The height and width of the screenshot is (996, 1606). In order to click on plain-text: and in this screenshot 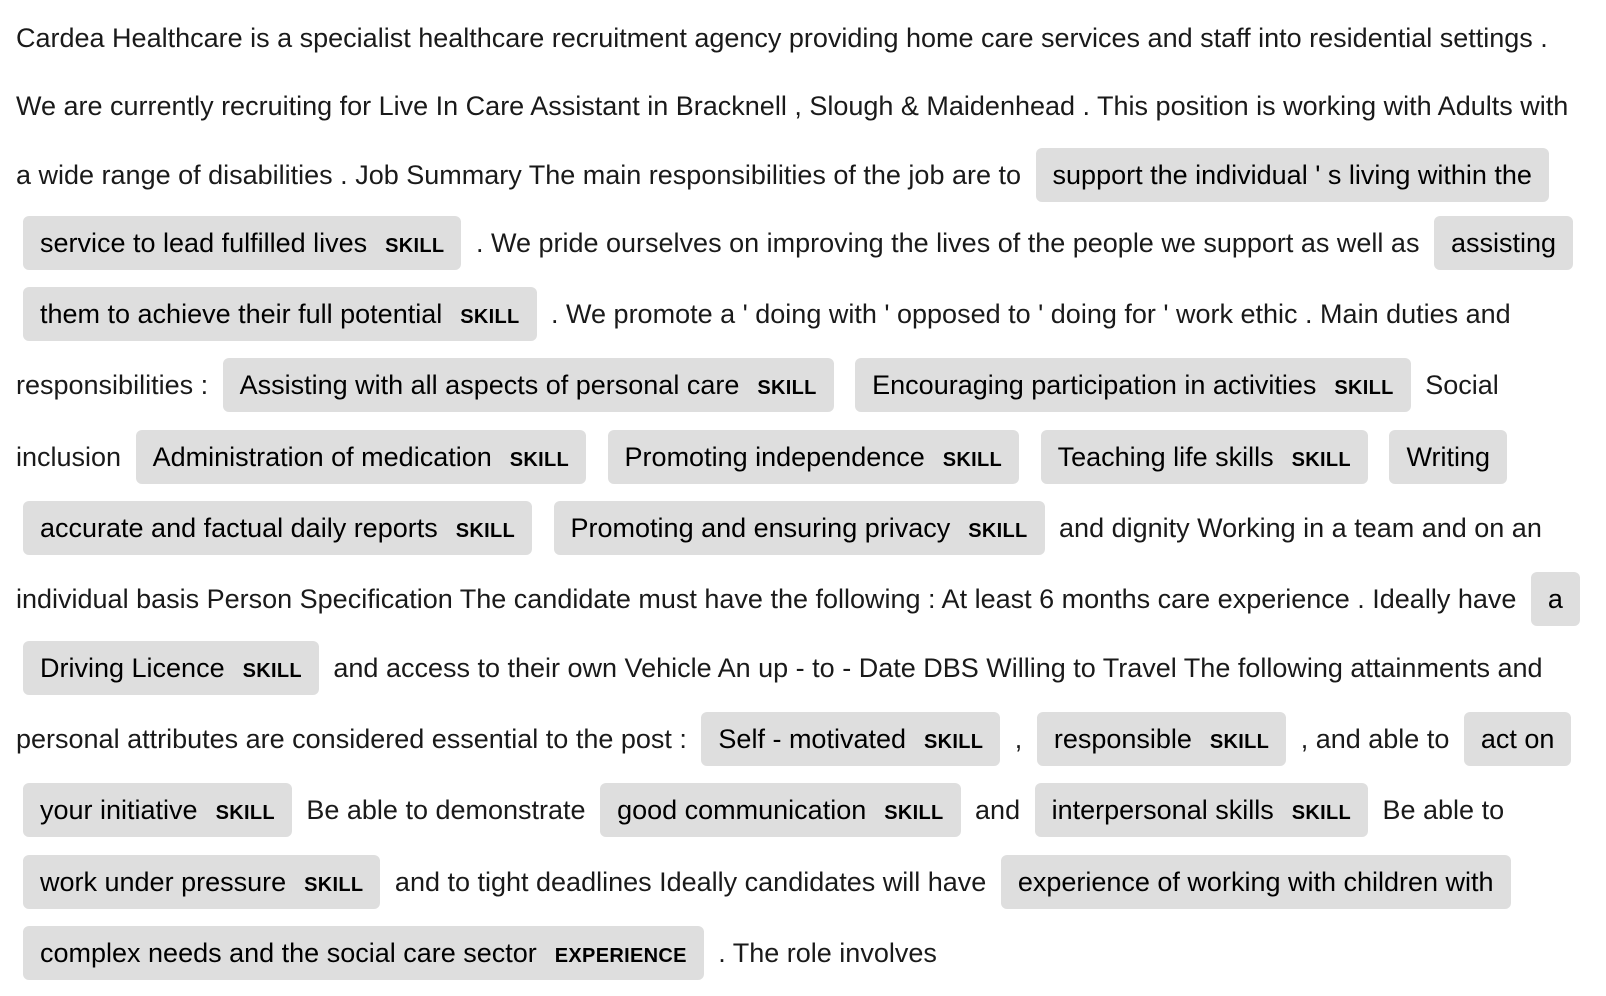, I will do `click(998, 810)`.